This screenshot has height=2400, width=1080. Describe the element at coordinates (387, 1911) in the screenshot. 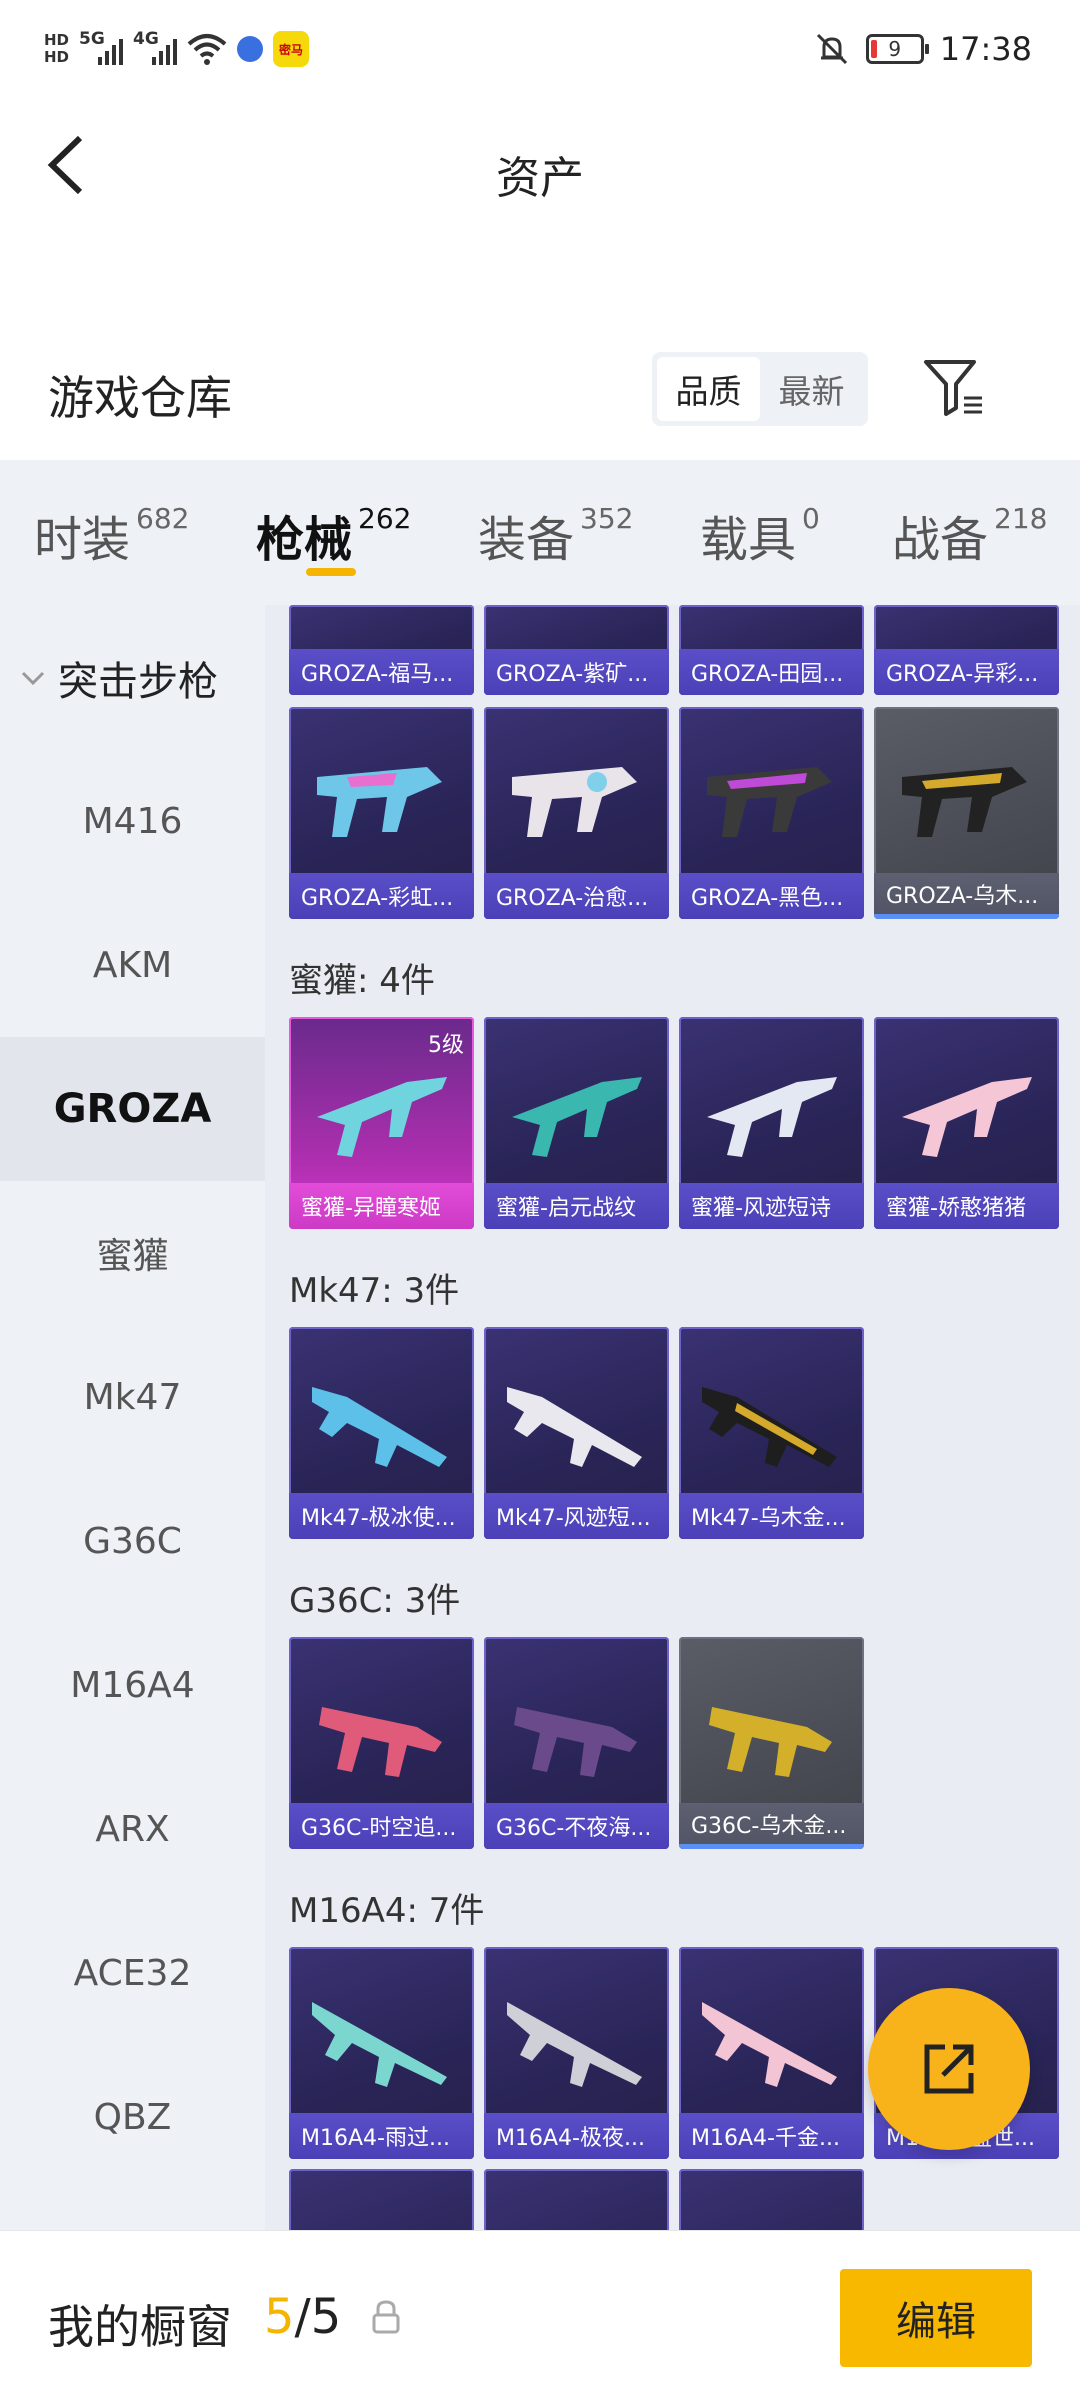

I see `section-title-m16a4: M16A4: 7件` at that location.